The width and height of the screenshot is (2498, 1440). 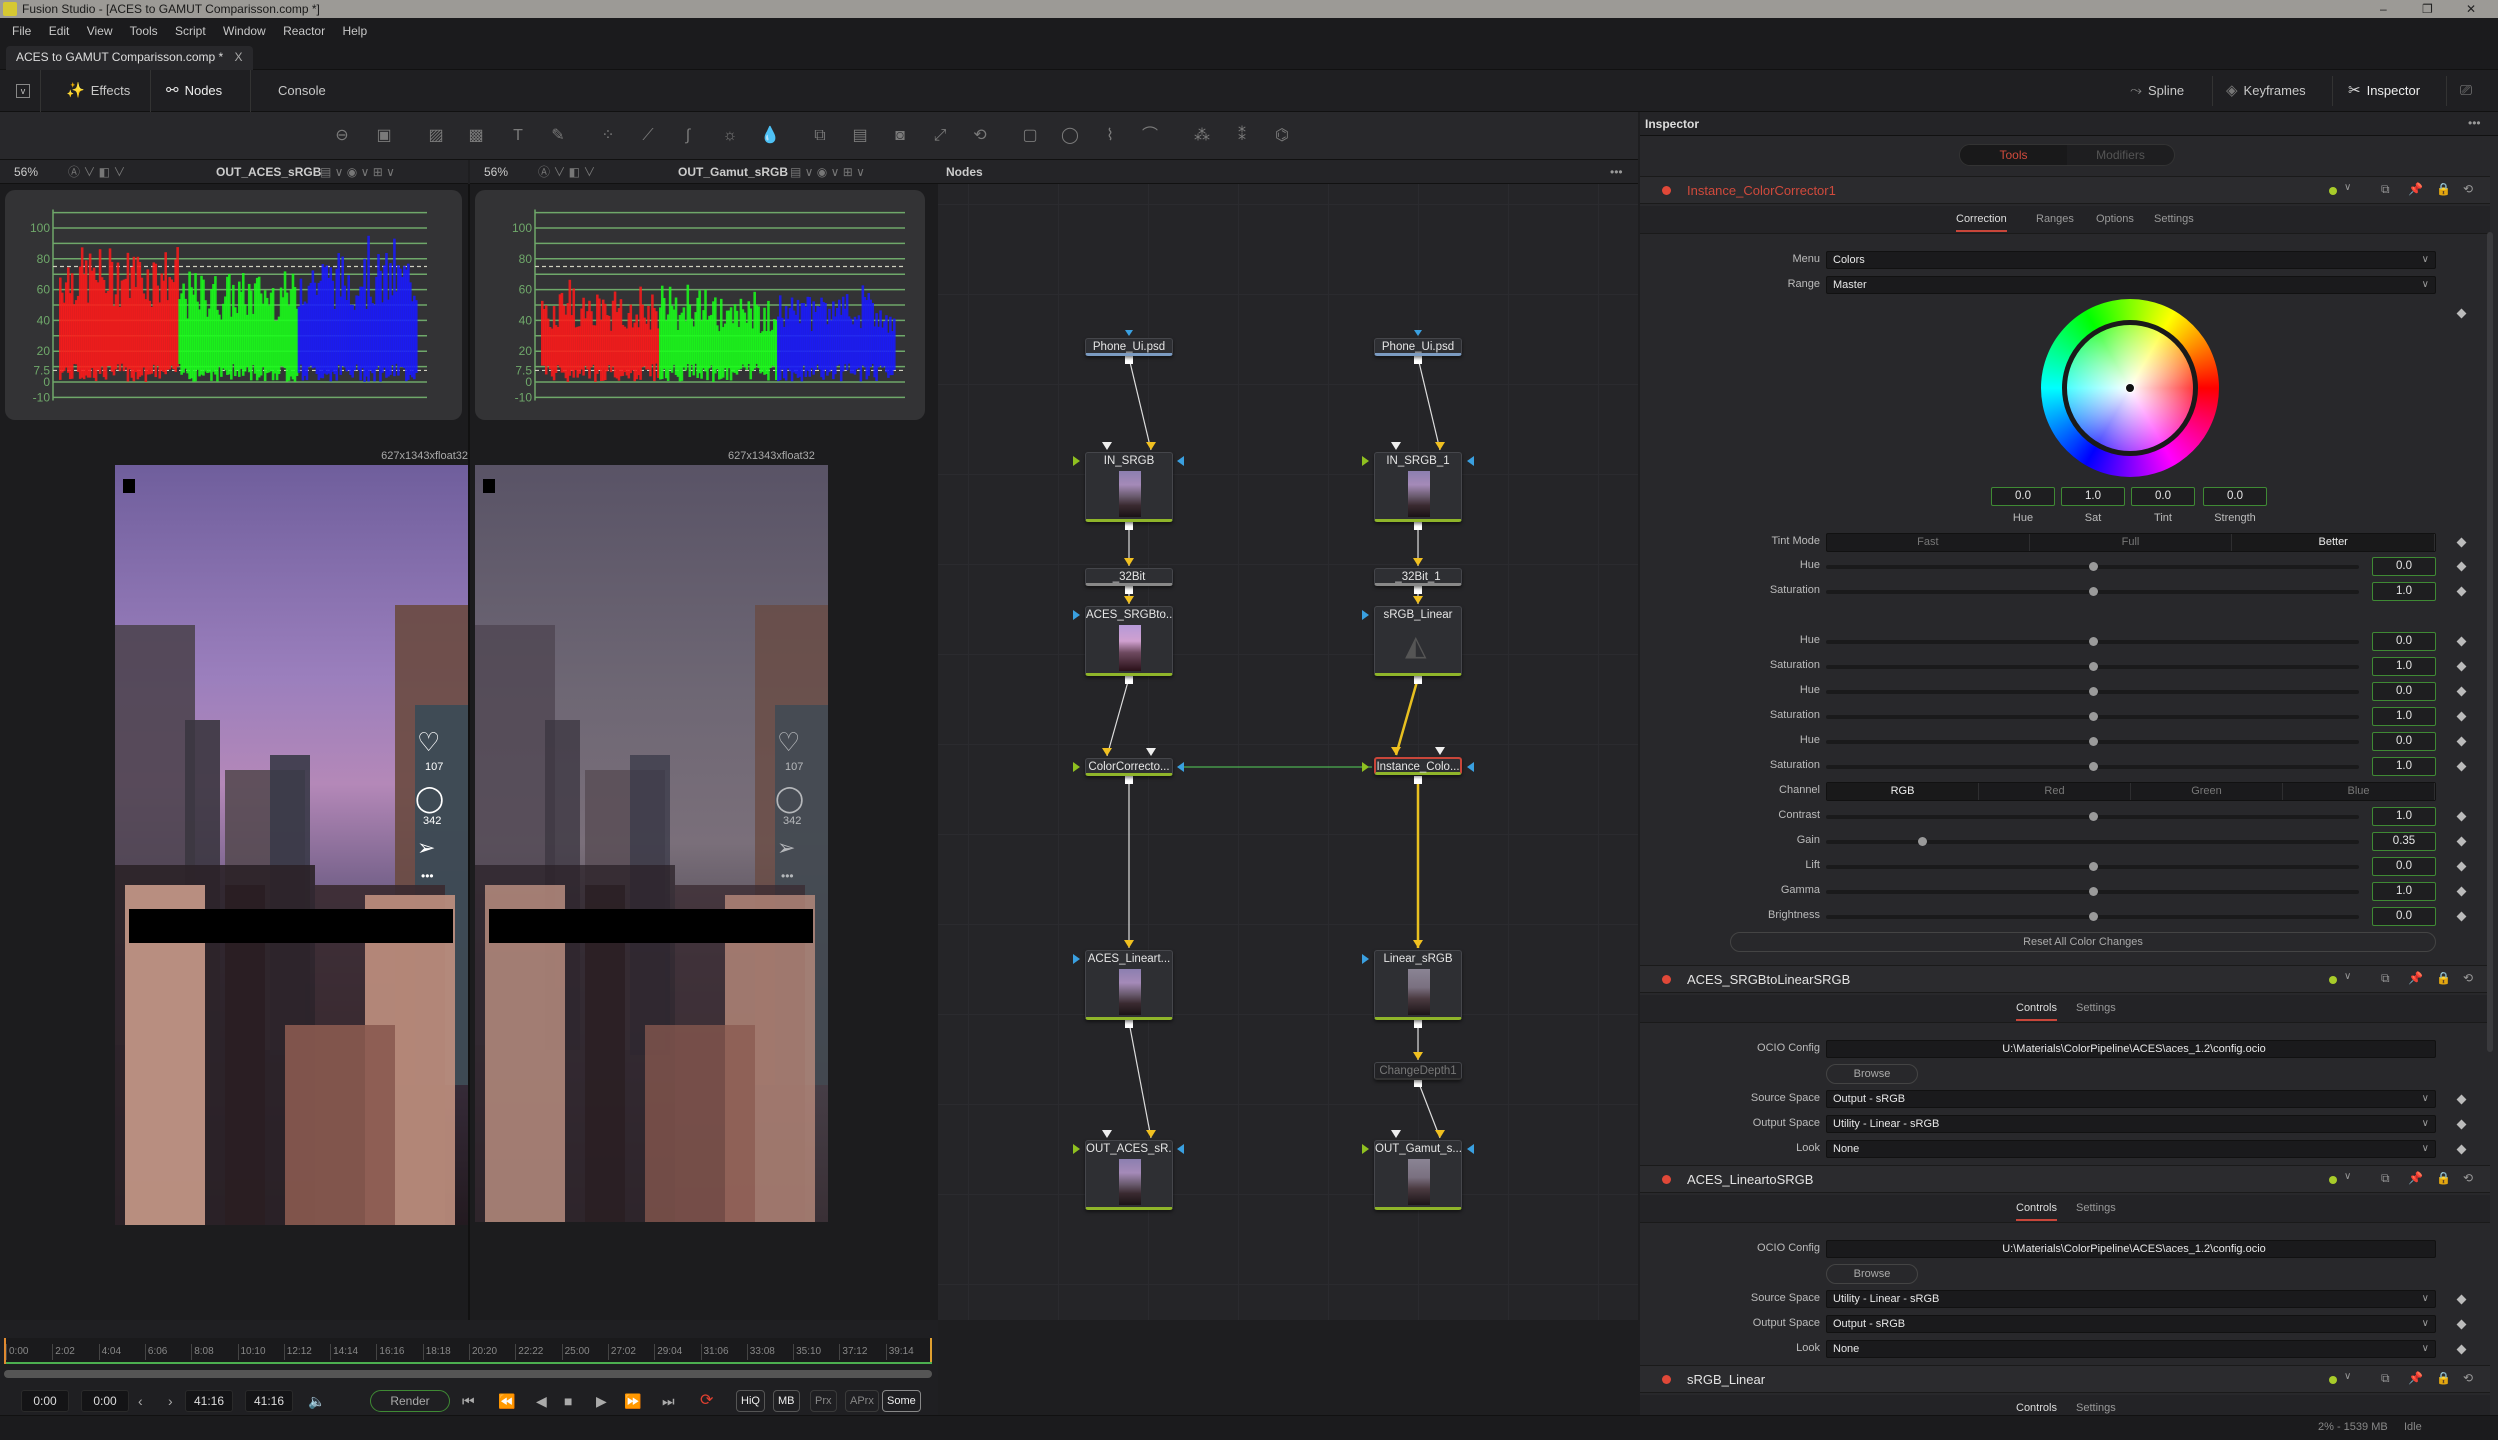 I want to click on menu-view: View, so click(x=100, y=31).